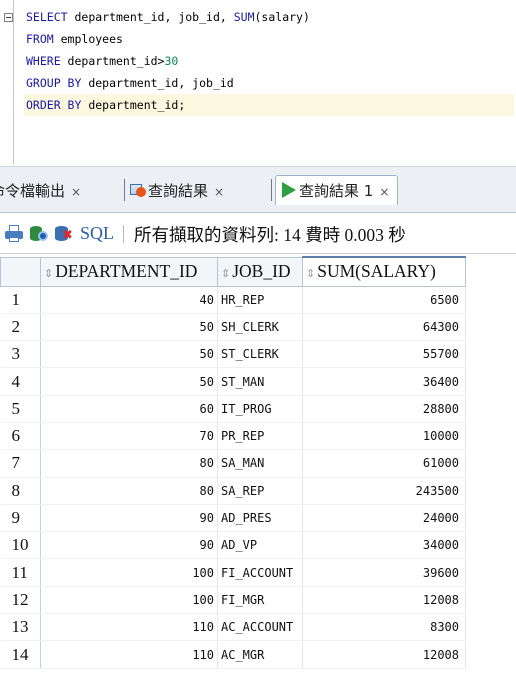 The image size is (516, 688). I want to click on code-text: employees, so click(88, 39).